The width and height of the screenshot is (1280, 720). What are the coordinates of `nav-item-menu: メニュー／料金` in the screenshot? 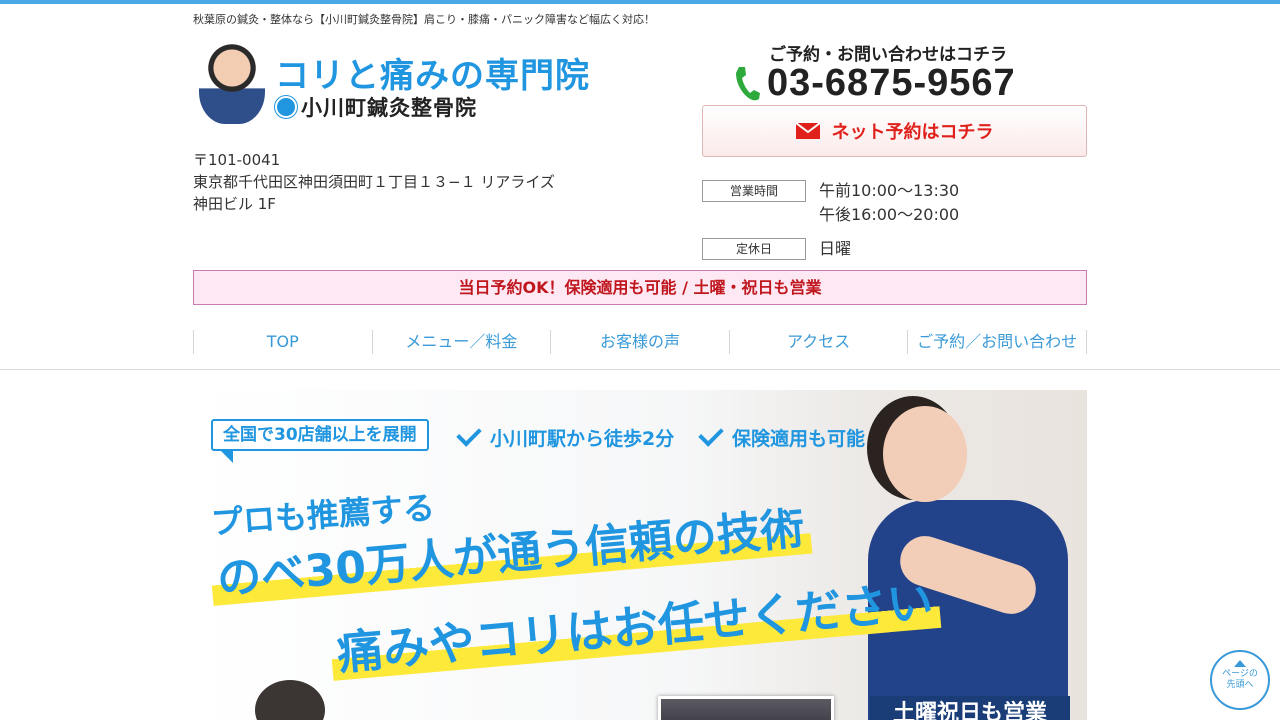 It's located at (461, 342).